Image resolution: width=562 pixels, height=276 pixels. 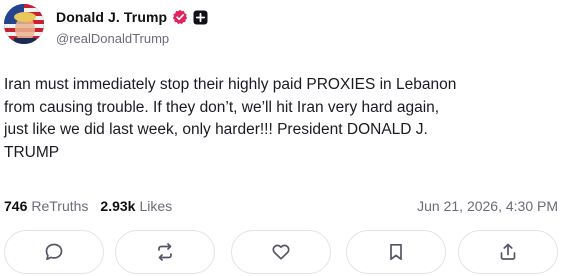 What do you see at coordinates (60, 206) in the screenshot?
I see `retruths-label: ReTruths` at bounding box center [60, 206].